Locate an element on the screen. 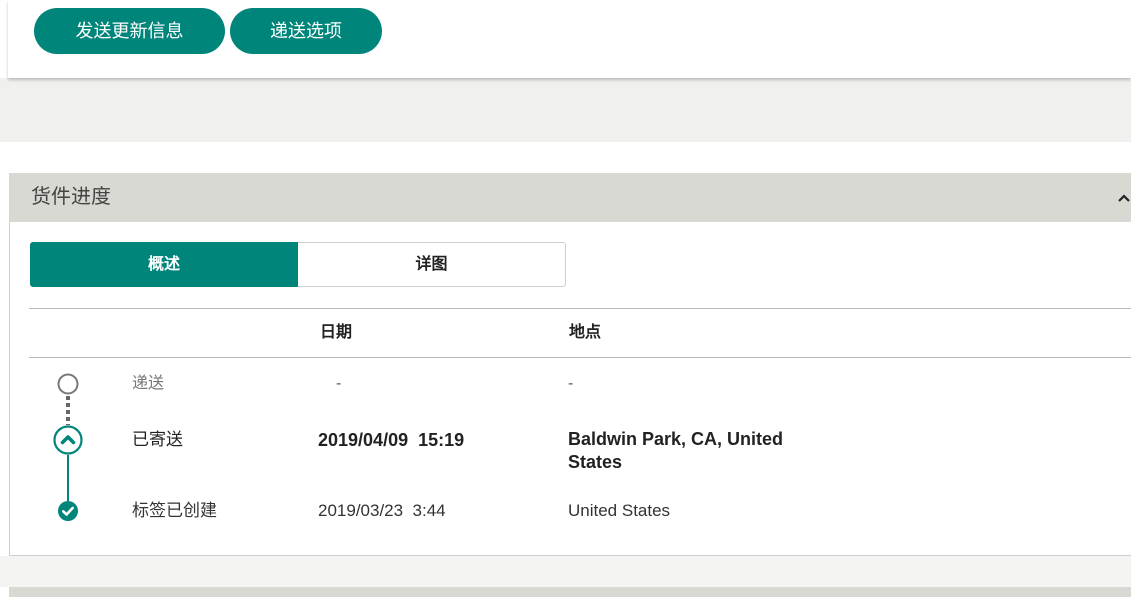 Image resolution: width=1131 pixels, height=597 pixels. next-panel-header is located at coordinates (570, 592).